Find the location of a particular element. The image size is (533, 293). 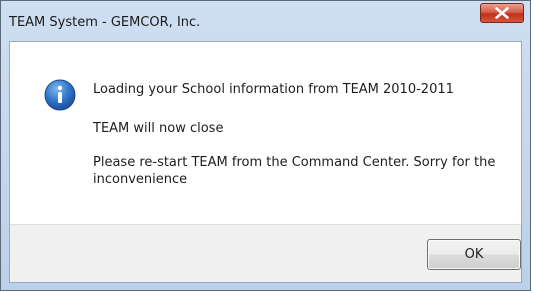

message-close: TEAM will now close is located at coordinates (158, 128).